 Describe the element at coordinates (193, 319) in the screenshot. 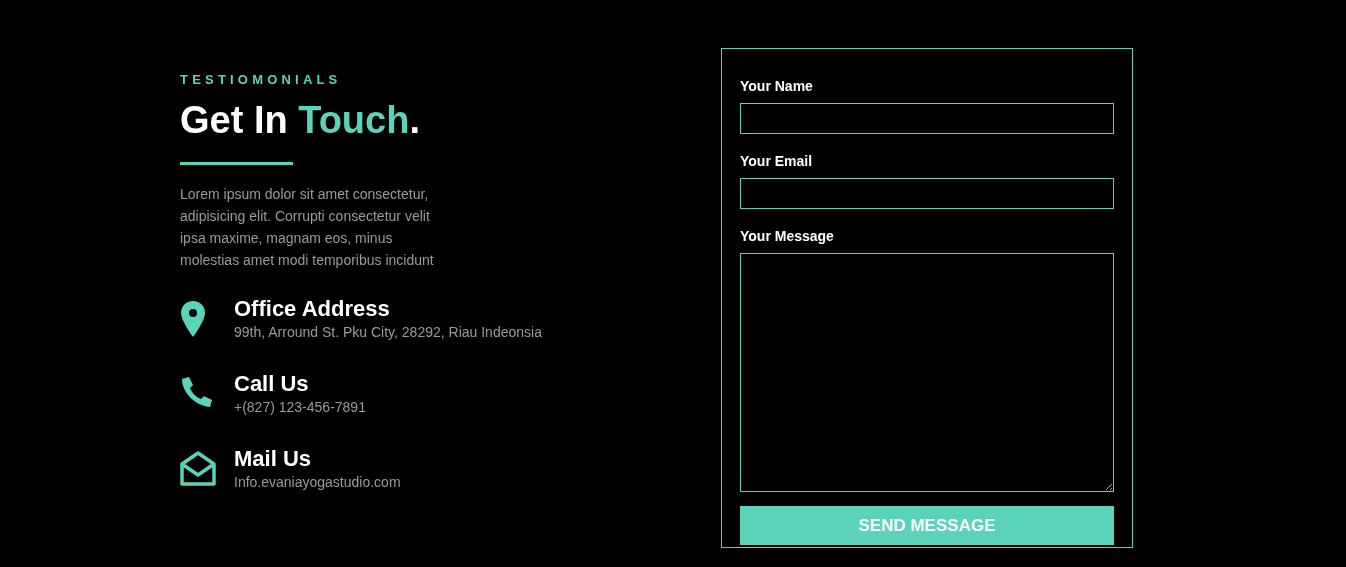

I see `pin-icon` at that location.